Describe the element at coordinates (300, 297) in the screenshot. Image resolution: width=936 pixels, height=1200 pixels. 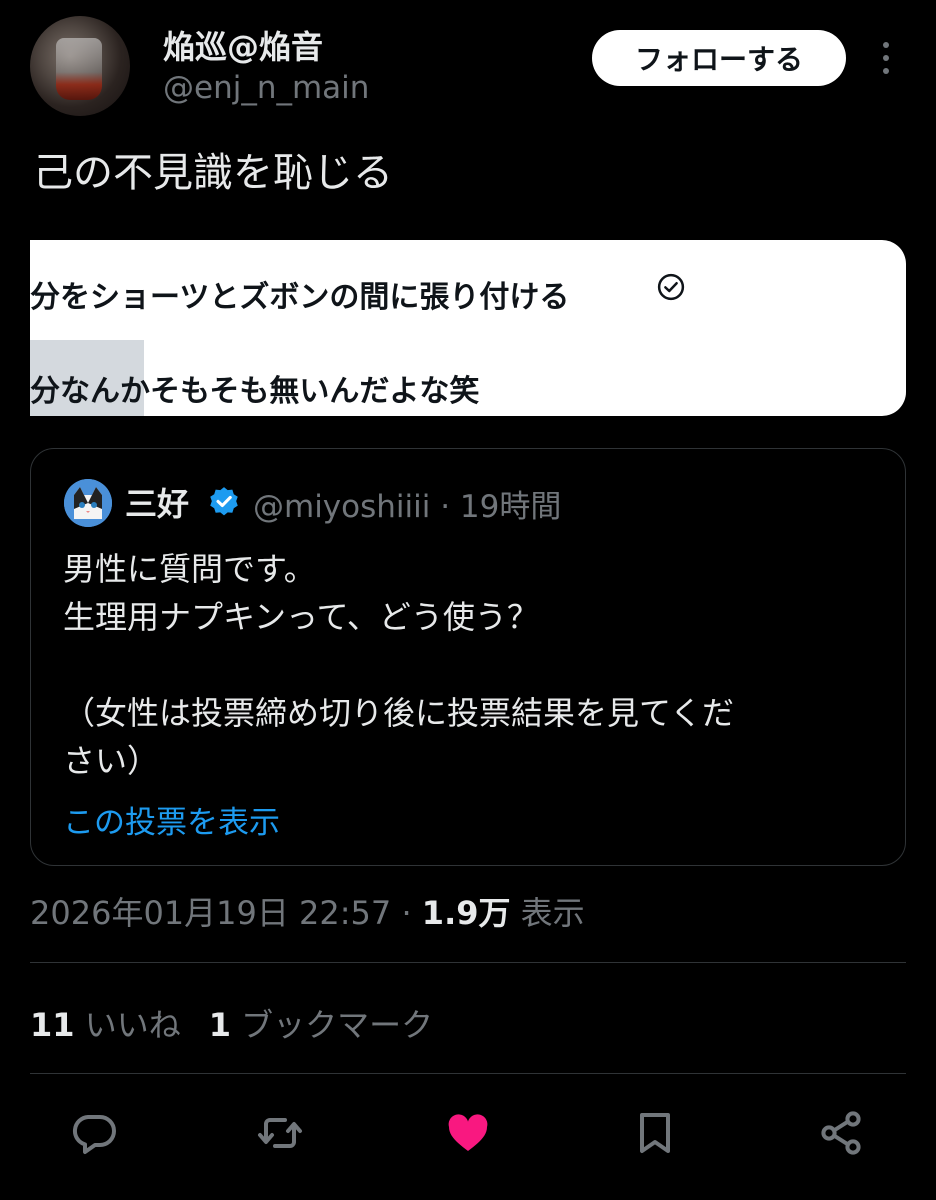
I see `image-text-line-1: 分をショーツとズボンの間に張り付ける` at that location.